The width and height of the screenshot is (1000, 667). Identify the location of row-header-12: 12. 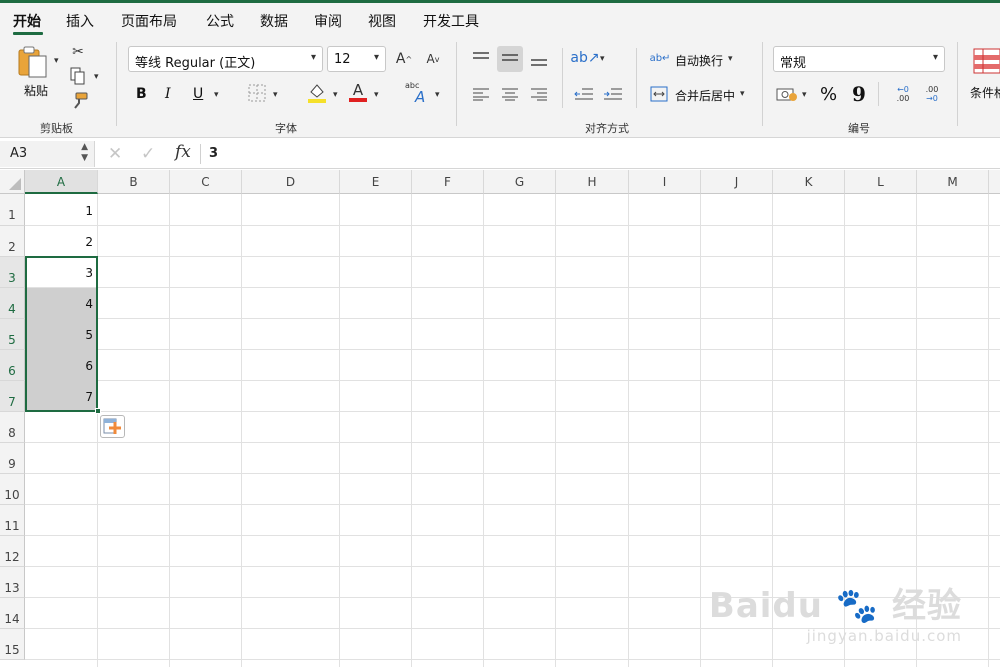
(12, 551).